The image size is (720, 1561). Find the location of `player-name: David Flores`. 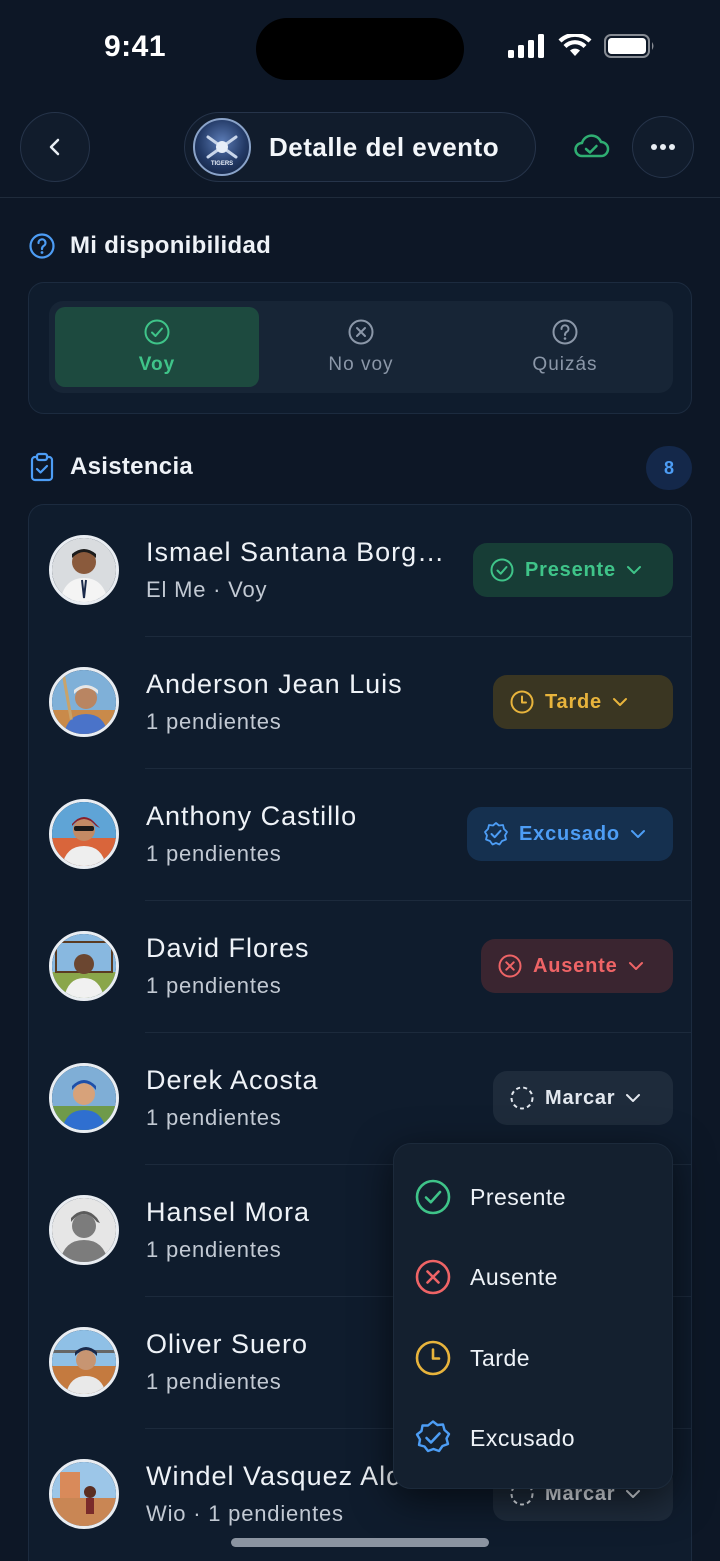

player-name: David Flores is located at coordinates (228, 948).